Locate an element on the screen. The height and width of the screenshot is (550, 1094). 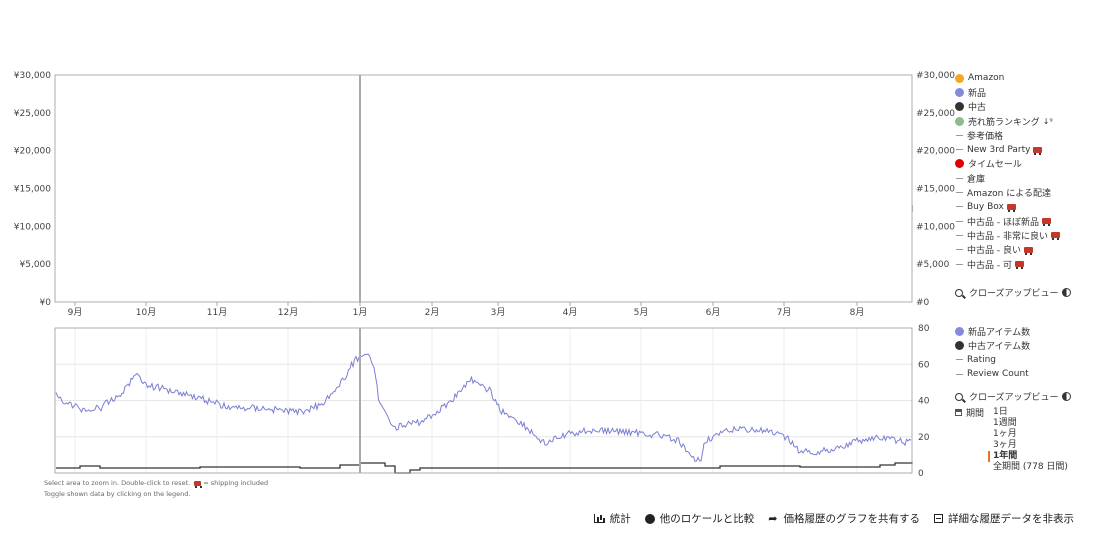
range-option: 1ヶ月 is located at coordinates (1030, 434).